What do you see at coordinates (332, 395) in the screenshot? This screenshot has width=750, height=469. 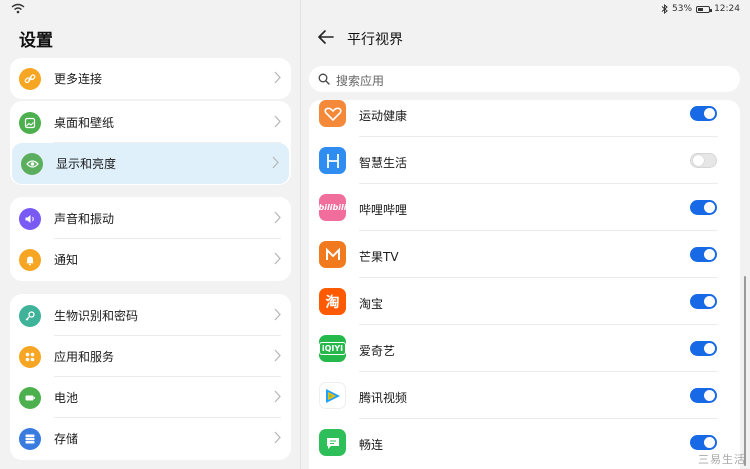 I see `tencent-video-app-icon` at bounding box center [332, 395].